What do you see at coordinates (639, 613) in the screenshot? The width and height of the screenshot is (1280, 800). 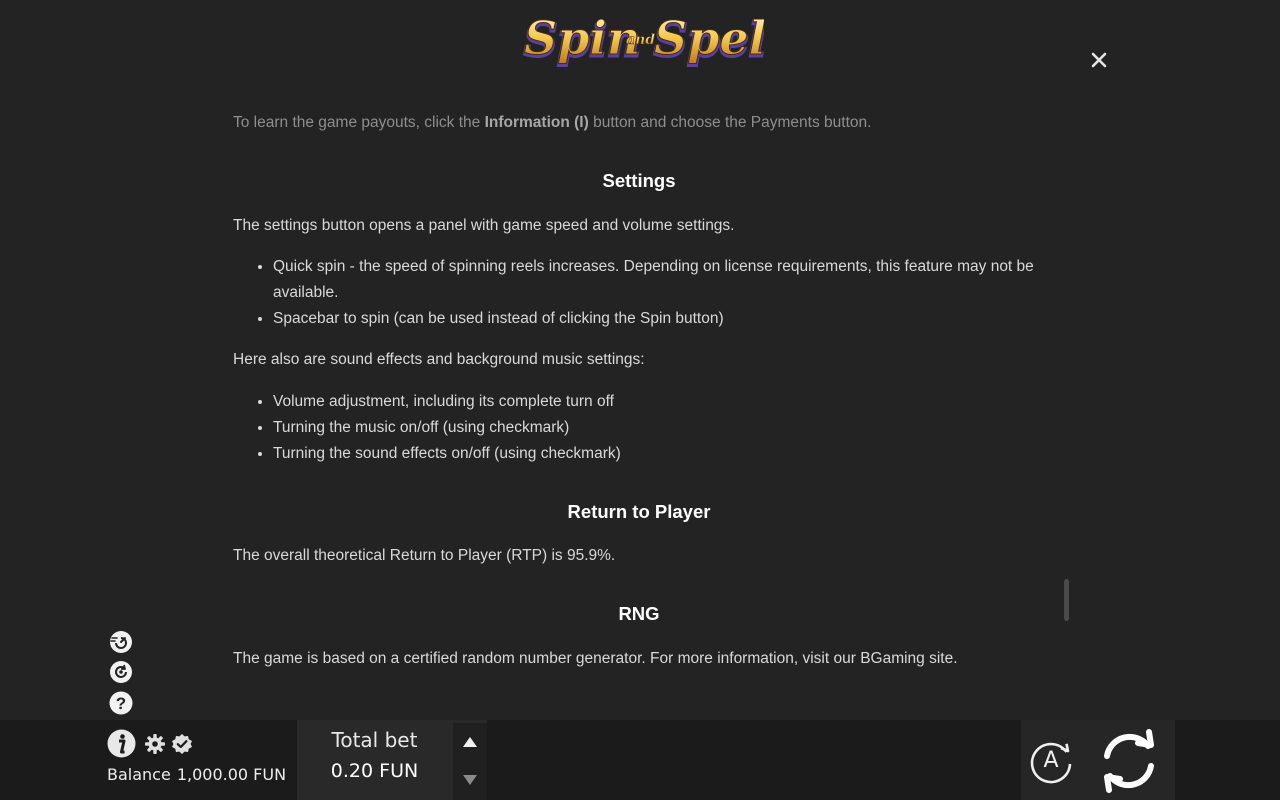 I see `rng-heading: RNG` at bounding box center [639, 613].